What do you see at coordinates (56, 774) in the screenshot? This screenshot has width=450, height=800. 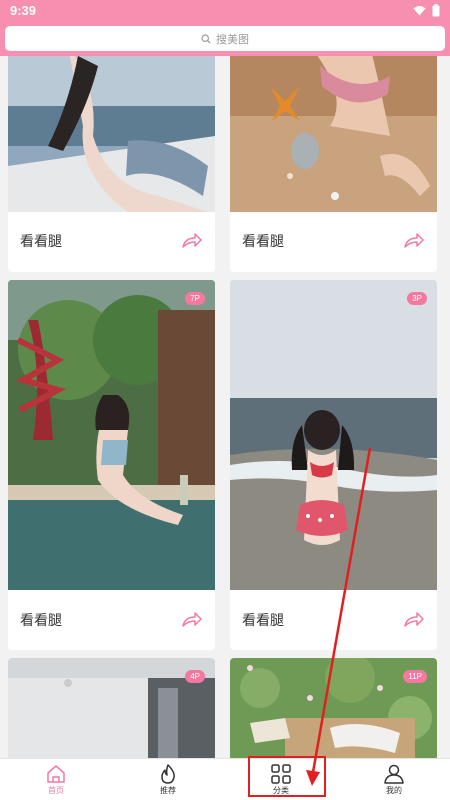 I see `home-icon` at bounding box center [56, 774].